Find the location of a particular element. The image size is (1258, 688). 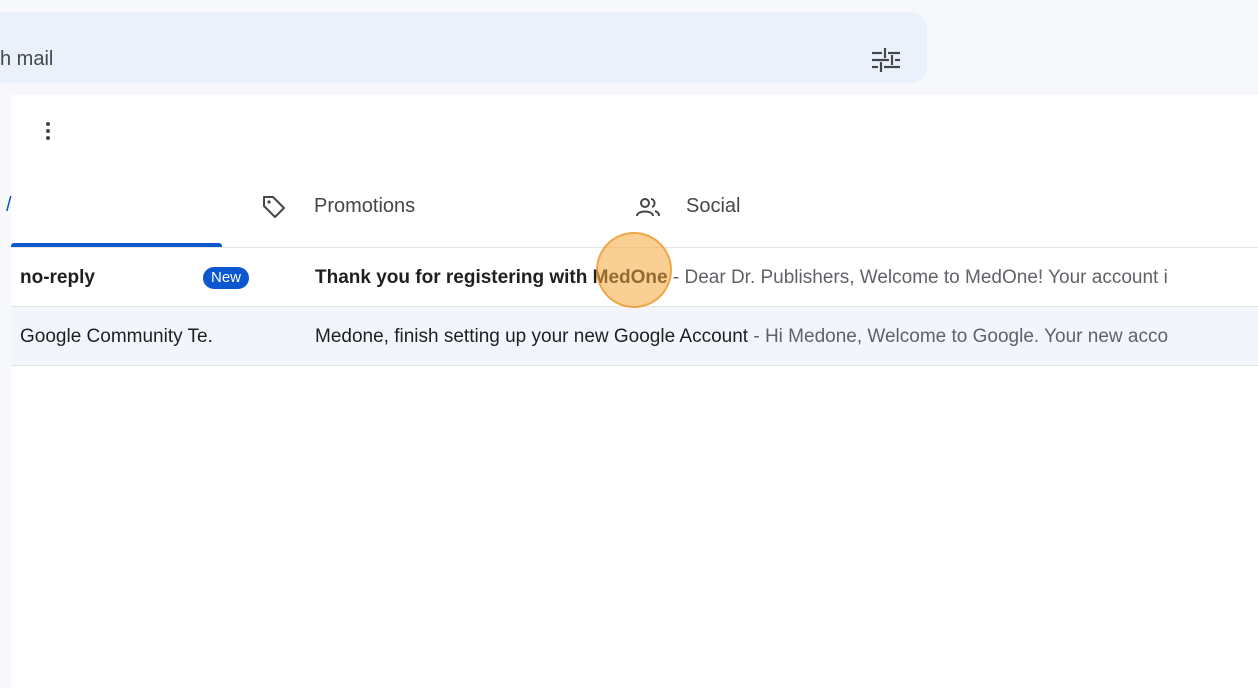

people-icon is located at coordinates (648, 207).